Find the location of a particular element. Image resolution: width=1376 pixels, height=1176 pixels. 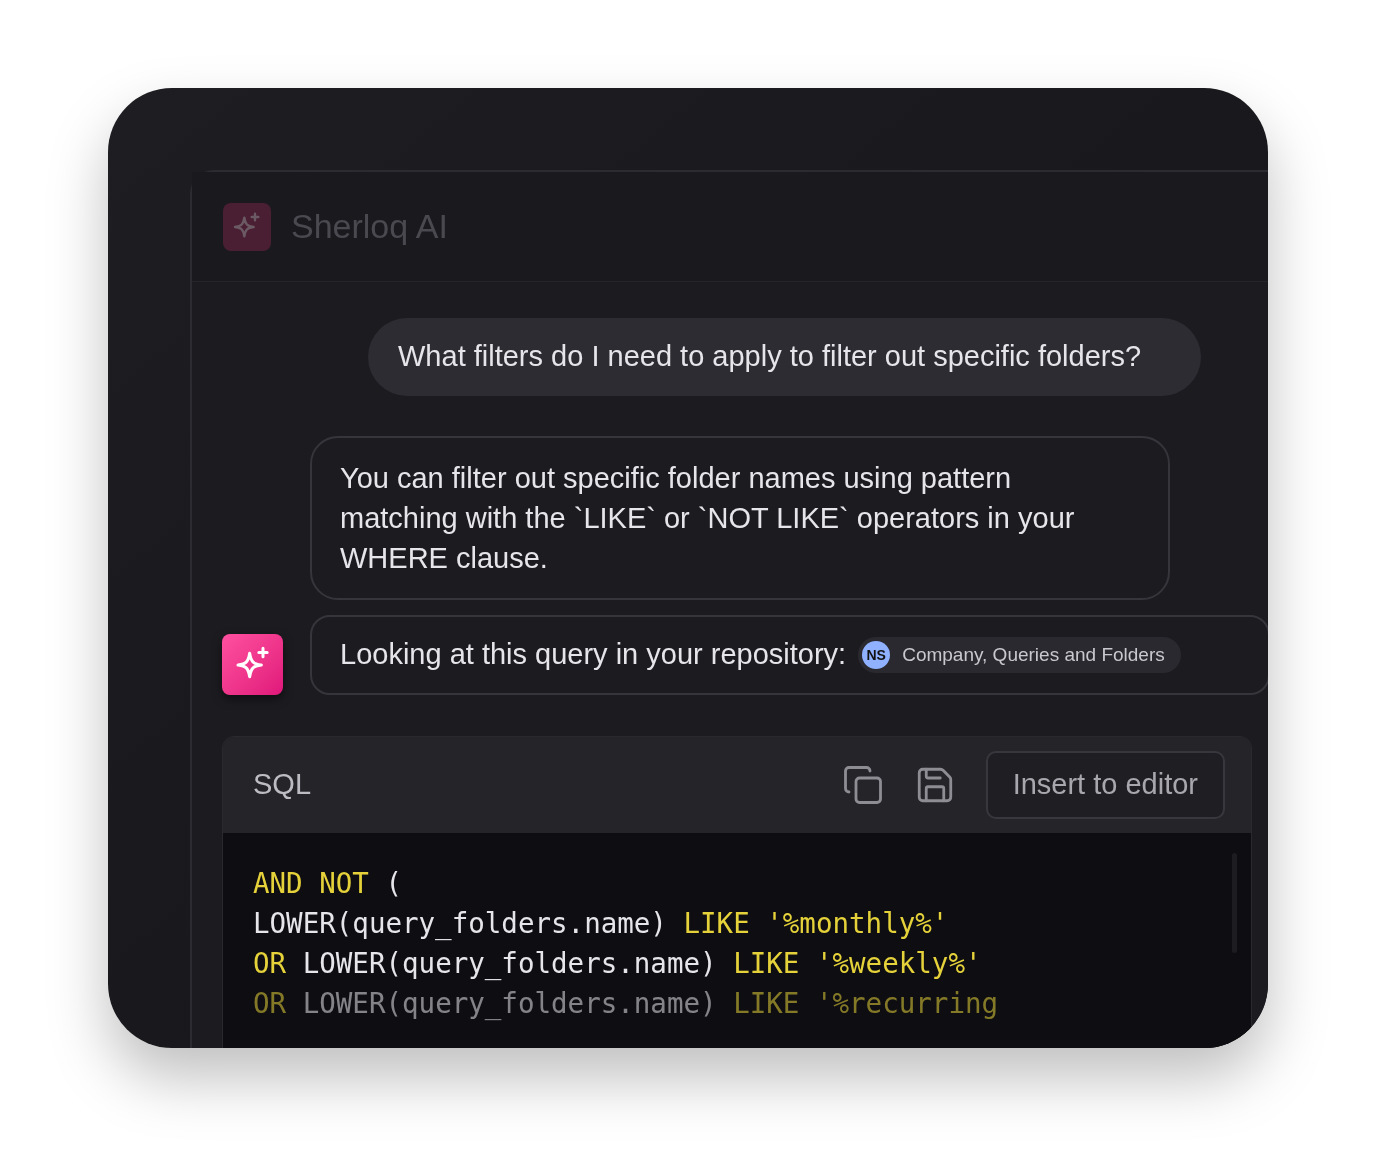

code-language: SQL is located at coordinates (282, 785).